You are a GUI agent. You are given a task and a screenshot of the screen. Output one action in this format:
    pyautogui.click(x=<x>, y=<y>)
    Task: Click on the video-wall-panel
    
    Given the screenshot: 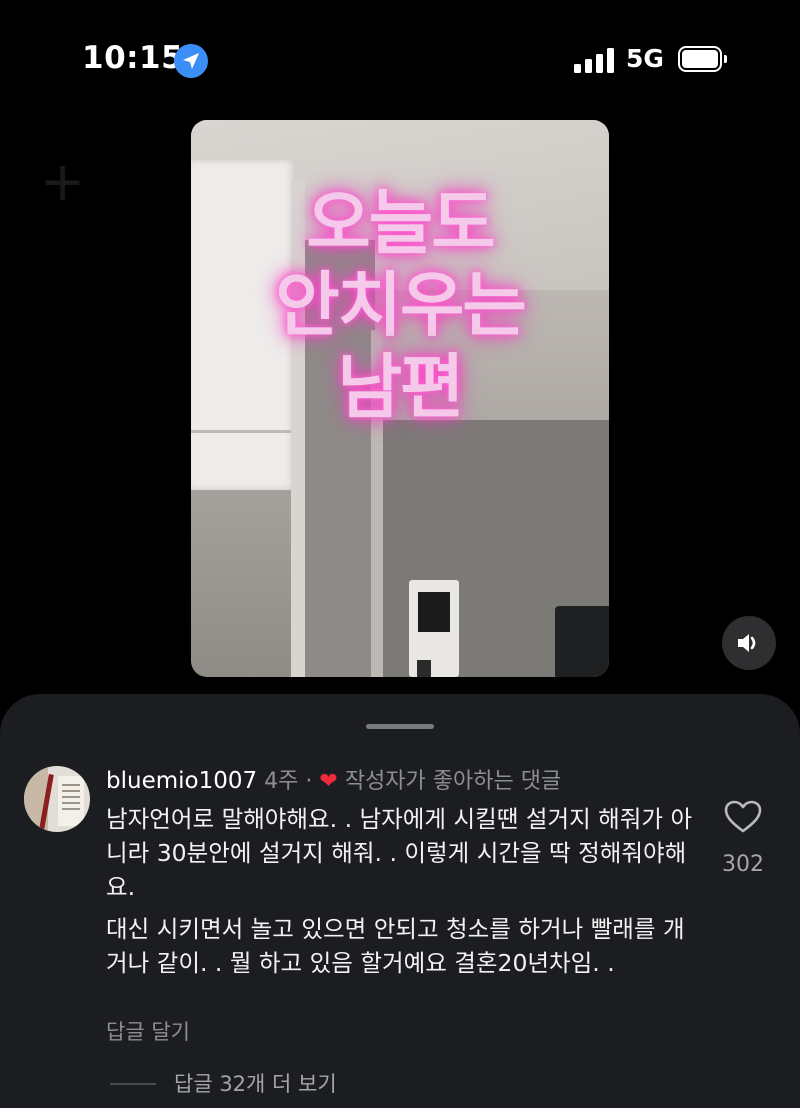 What is the action you would take?
    pyautogui.click(x=434, y=628)
    